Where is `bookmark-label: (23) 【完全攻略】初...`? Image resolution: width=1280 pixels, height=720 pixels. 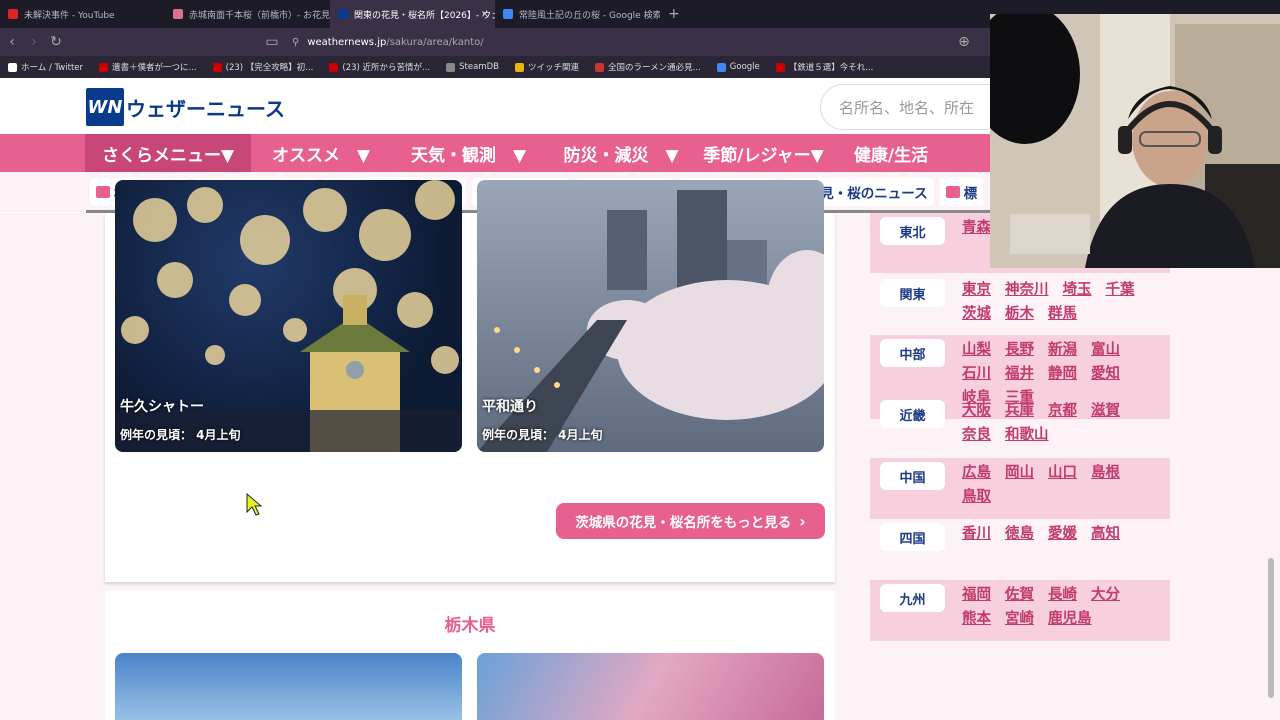 bookmark-label: (23) 【完全攻略】初... is located at coordinates (269, 68).